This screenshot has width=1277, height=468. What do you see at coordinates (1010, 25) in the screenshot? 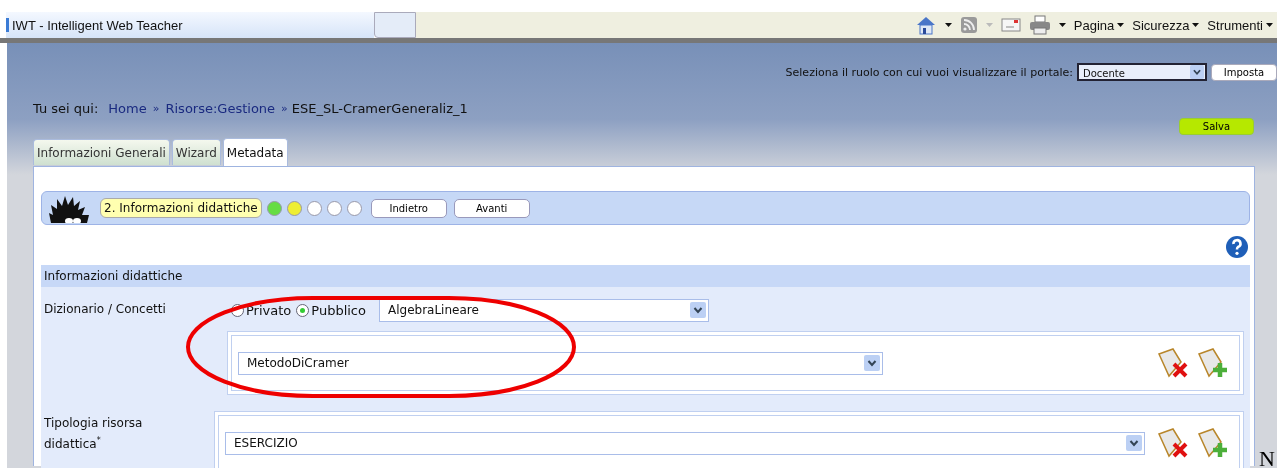
I see `mail-icon` at bounding box center [1010, 25].